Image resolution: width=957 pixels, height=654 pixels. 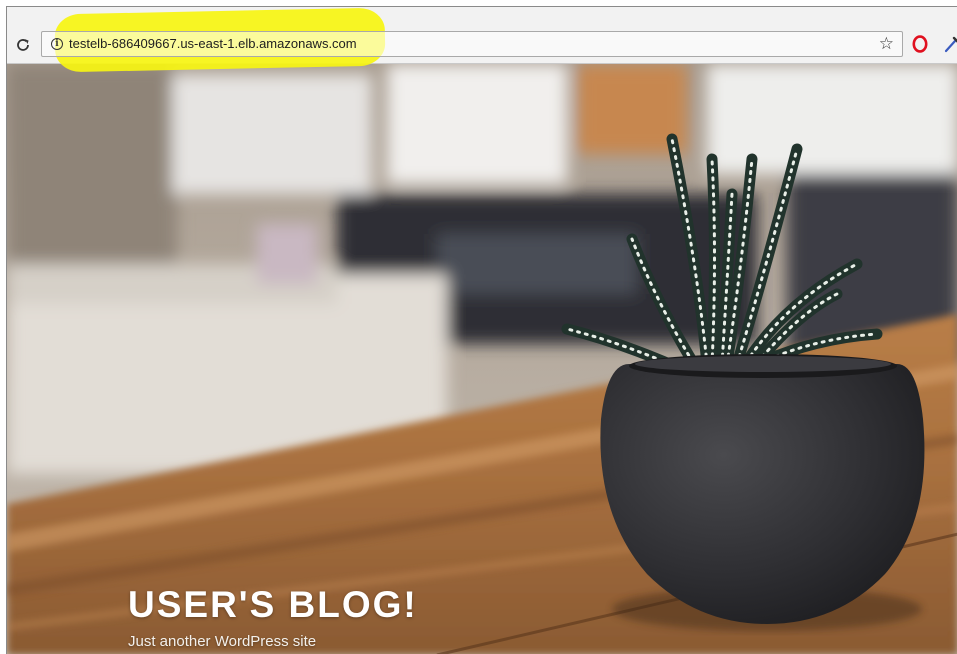 What do you see at coordinates (273, 605) in the screenshot?
I see `site-title: USER'S BLOG!` at bounding box center [273, 605].